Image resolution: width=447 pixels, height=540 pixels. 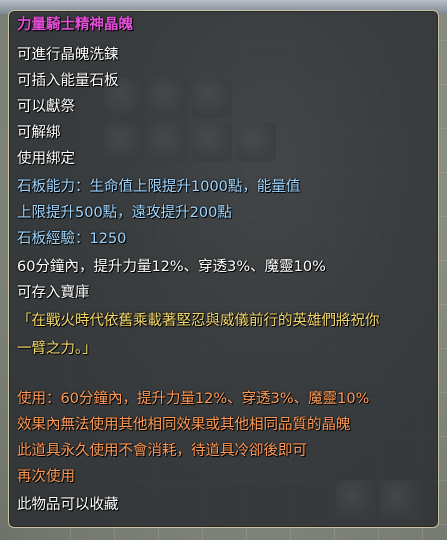 I want to click on usage-line: 此道具永久使用不會消耗，待道具冷卻後即可, so click(x=162, y=451).